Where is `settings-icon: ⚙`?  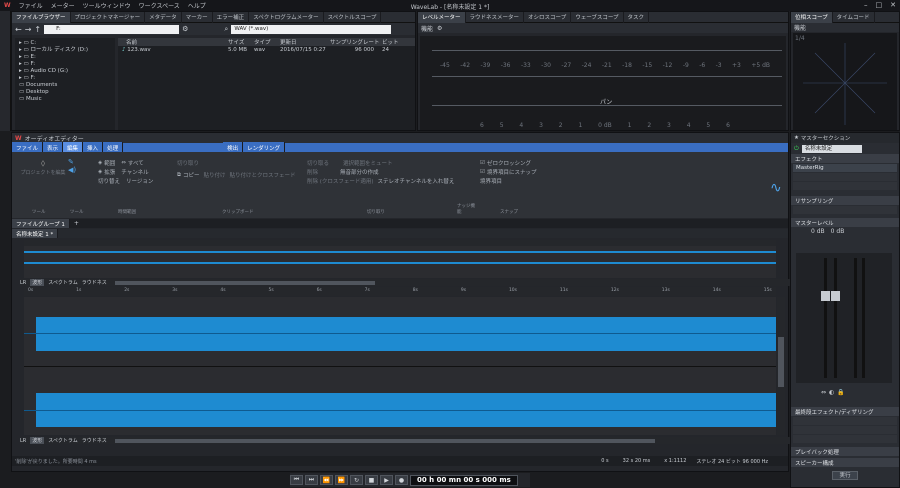
settings-icon: ⚙ is located at coordinates (185, 29).